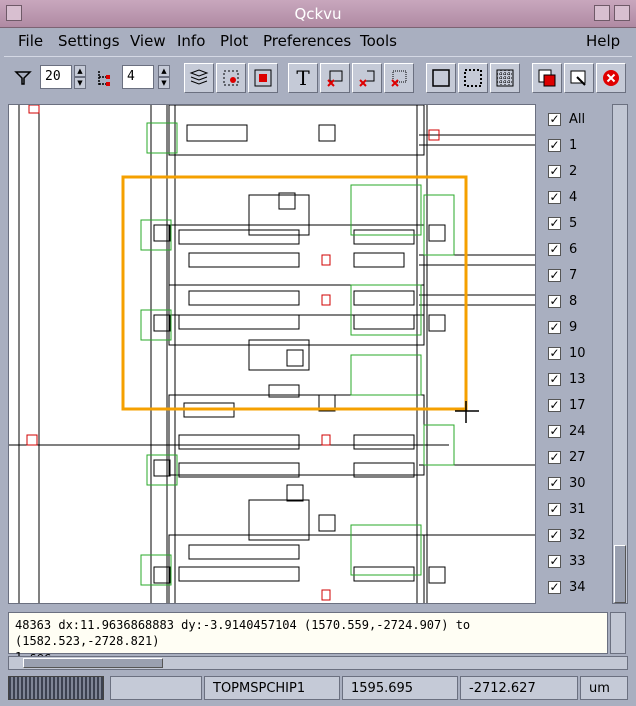 This screenshot has width=636, height=706. What do you see at coordinates (303, 78) in the screenshot?
I see `text-tool-button: T` at bounding box center [303, 78].